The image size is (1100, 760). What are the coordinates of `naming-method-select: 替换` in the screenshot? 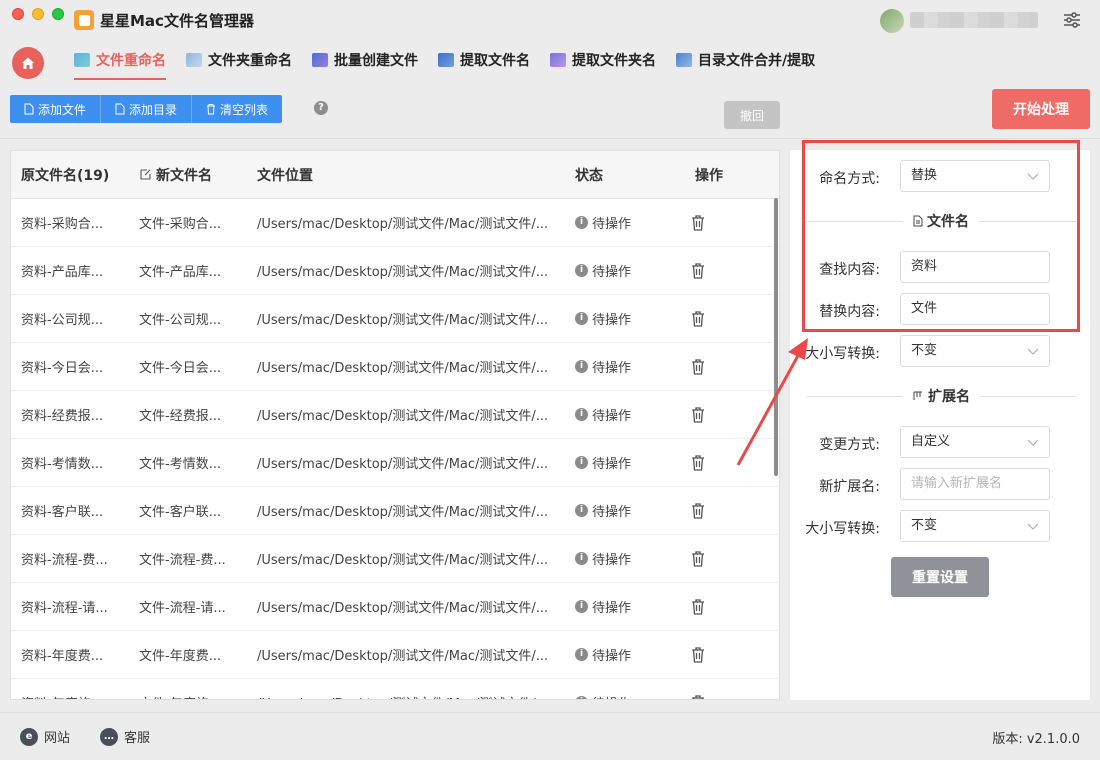 It's located at (975, 176).